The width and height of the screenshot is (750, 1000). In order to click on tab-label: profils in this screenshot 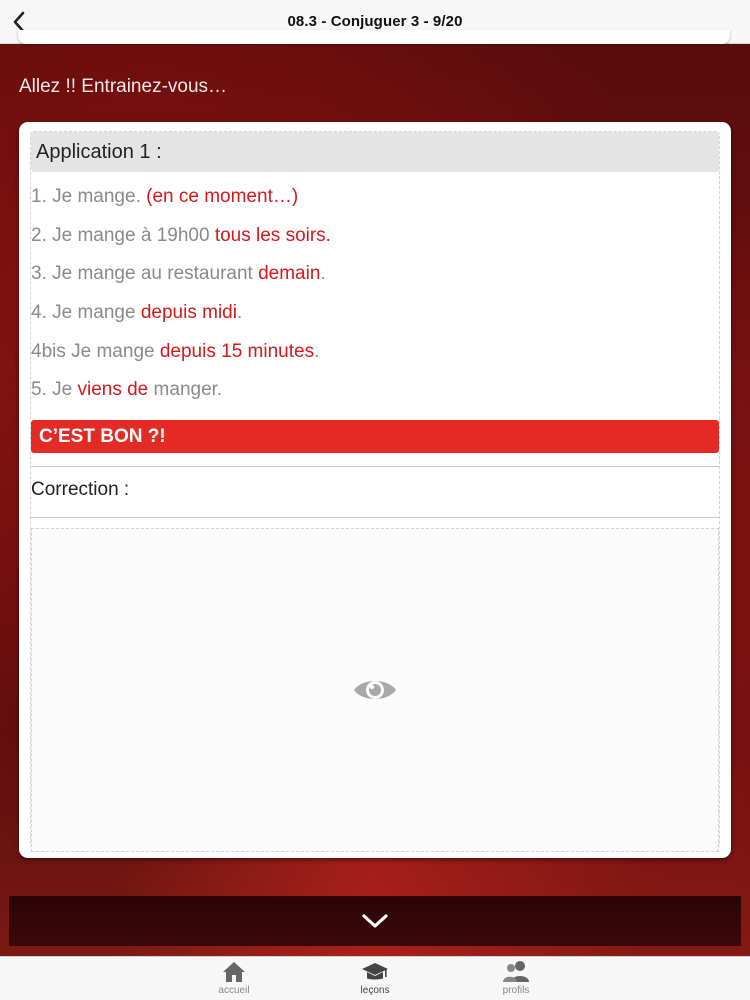, I will do `click(516, 990)`.